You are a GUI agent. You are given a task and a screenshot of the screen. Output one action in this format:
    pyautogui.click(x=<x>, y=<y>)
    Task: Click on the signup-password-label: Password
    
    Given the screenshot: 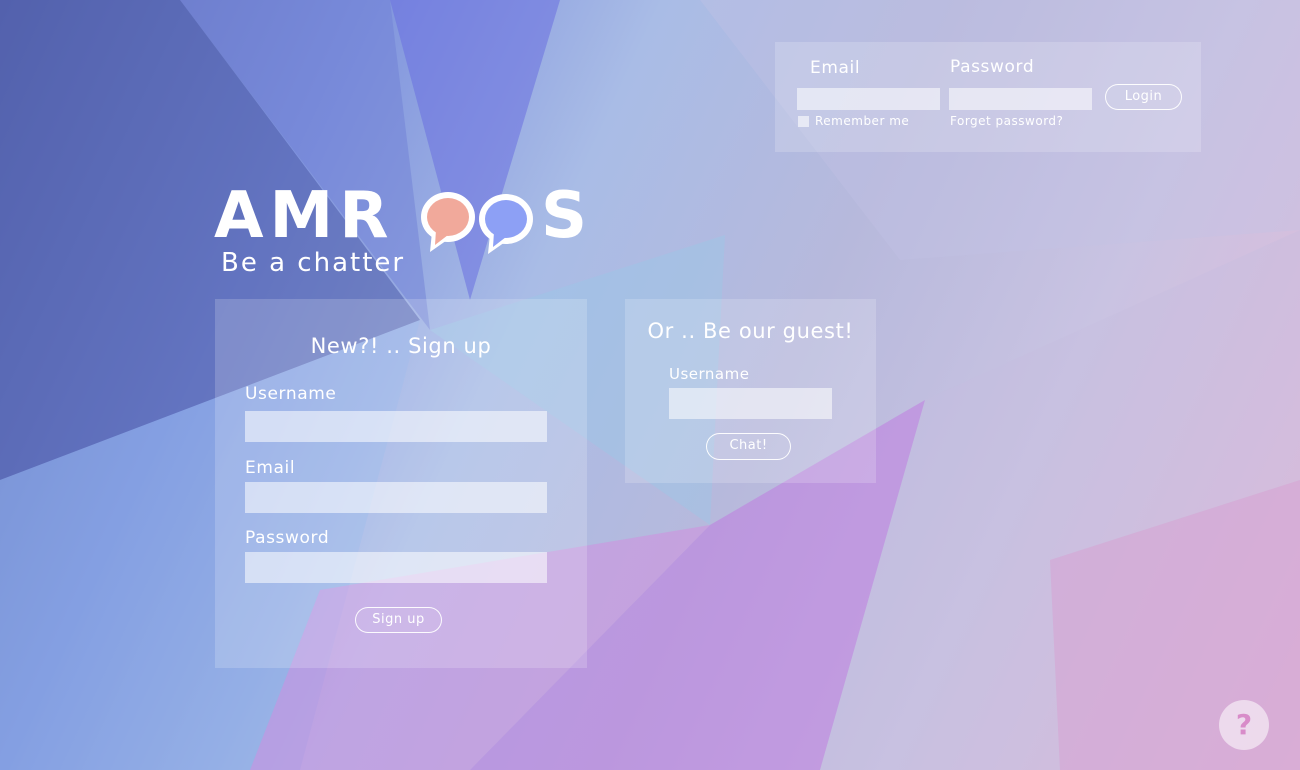 What is the action you would take?
    pyautogui.click(x=287, y=538)
    